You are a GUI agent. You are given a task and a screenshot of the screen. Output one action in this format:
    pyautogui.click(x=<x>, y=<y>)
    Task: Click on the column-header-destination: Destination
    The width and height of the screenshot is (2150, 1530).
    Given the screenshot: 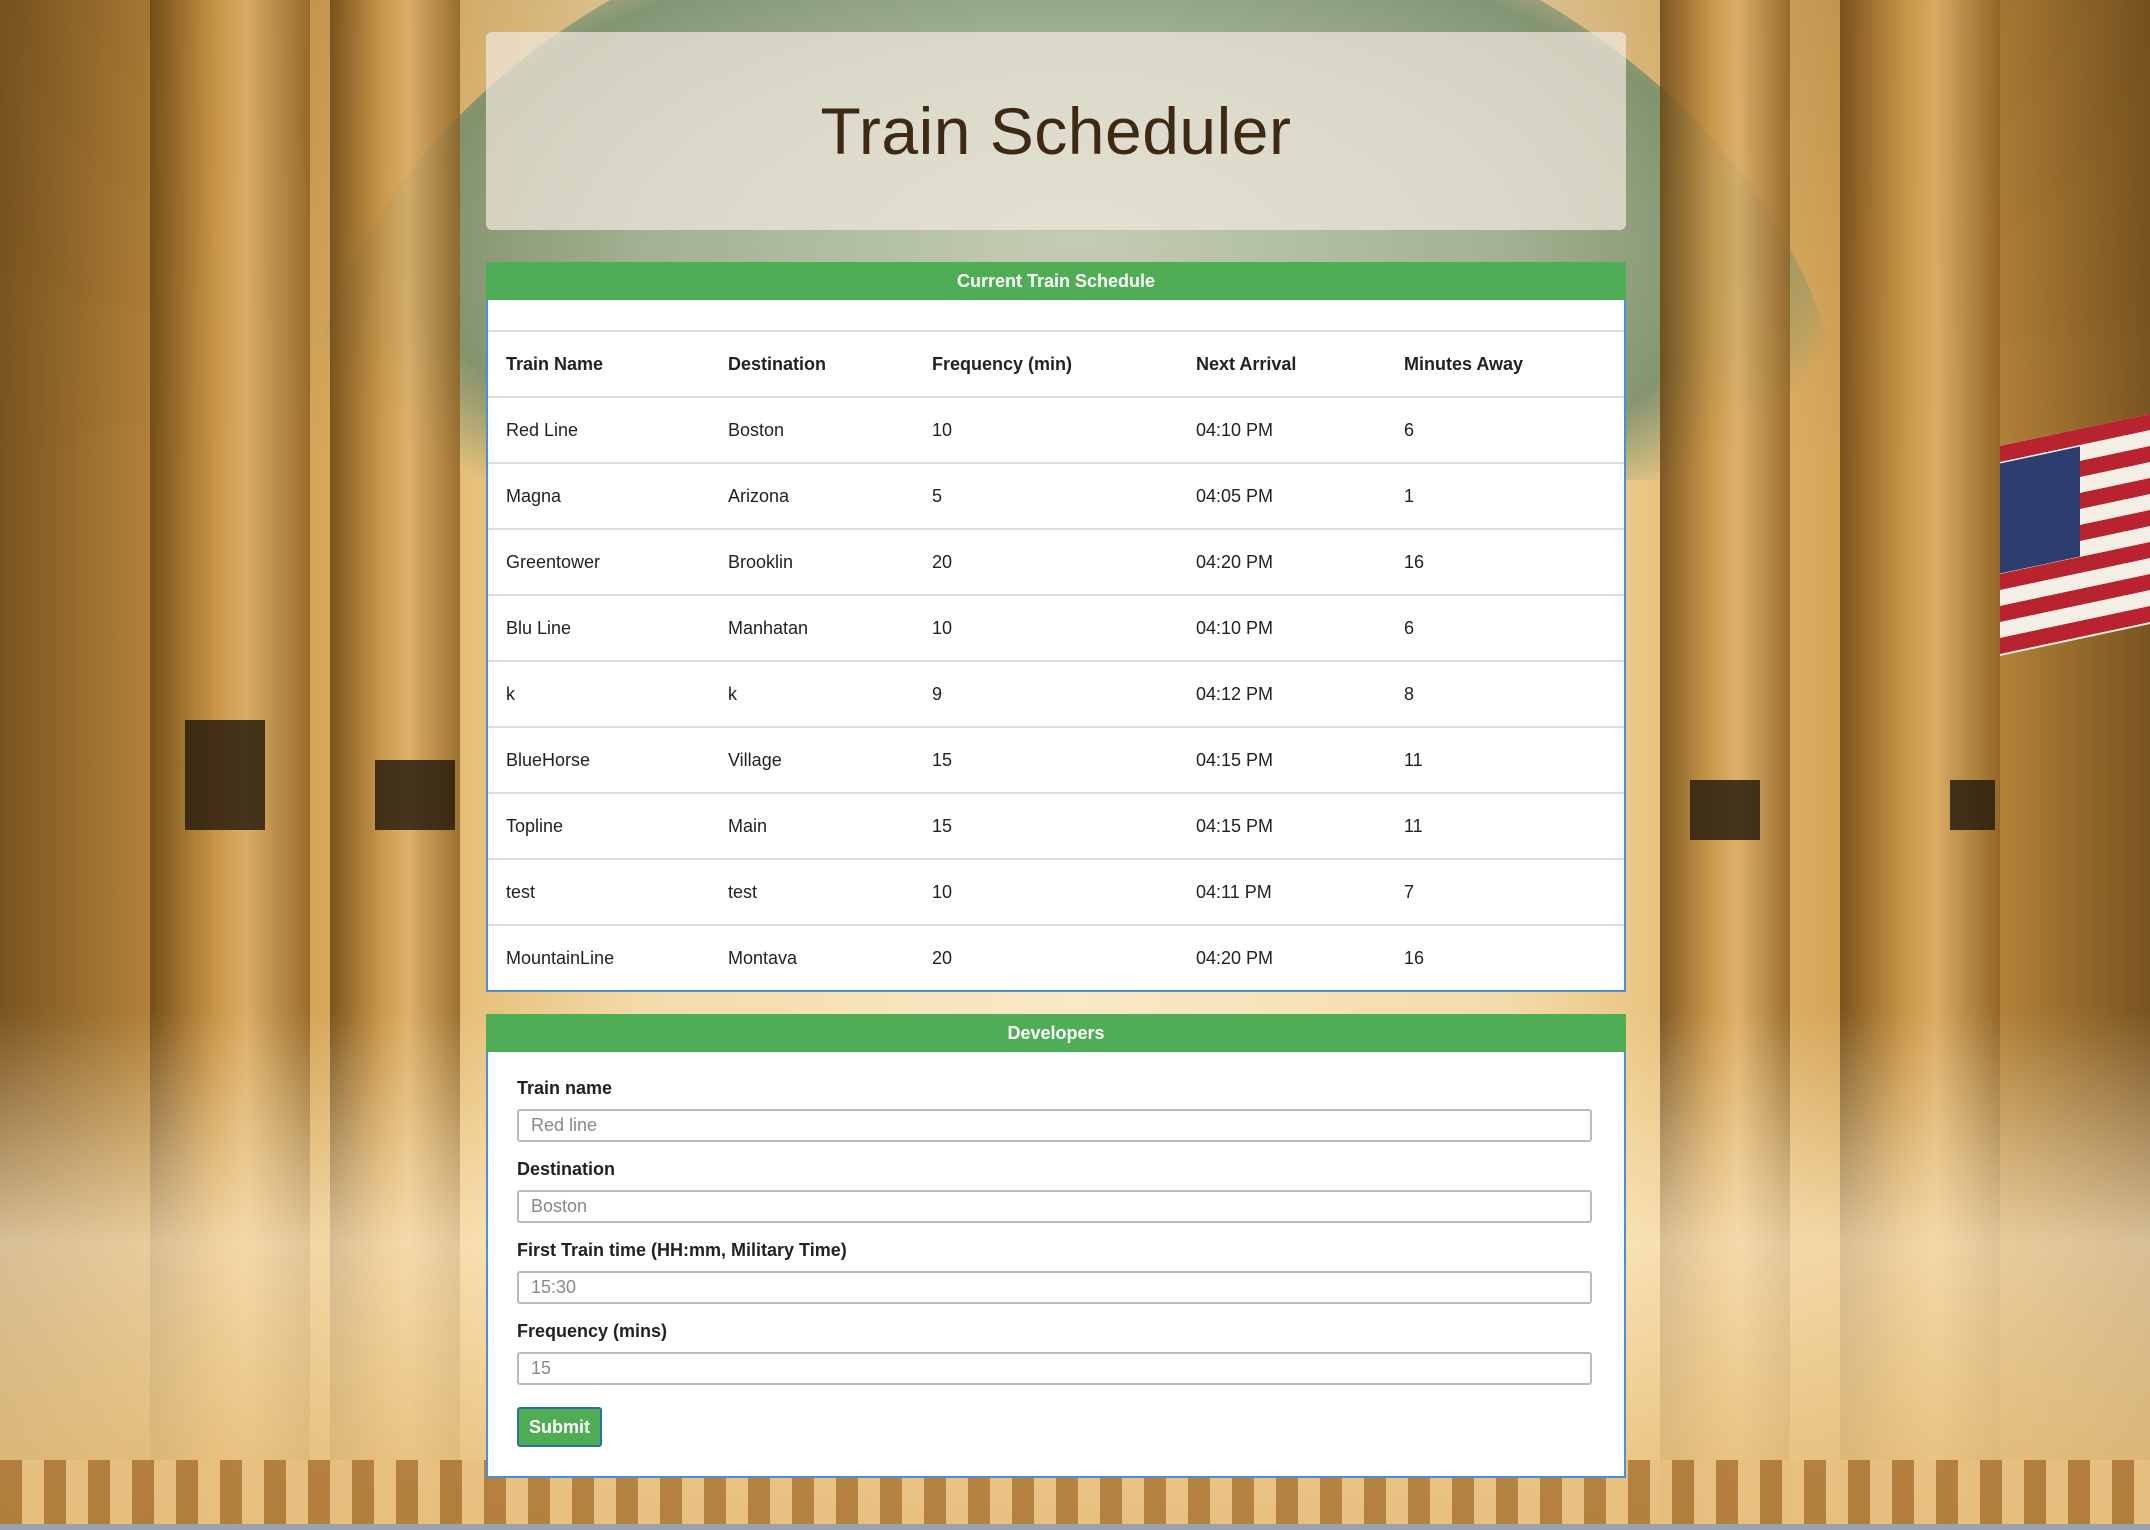 What is the action you would take?
    pyautogui.click(x=812, y=364)
    